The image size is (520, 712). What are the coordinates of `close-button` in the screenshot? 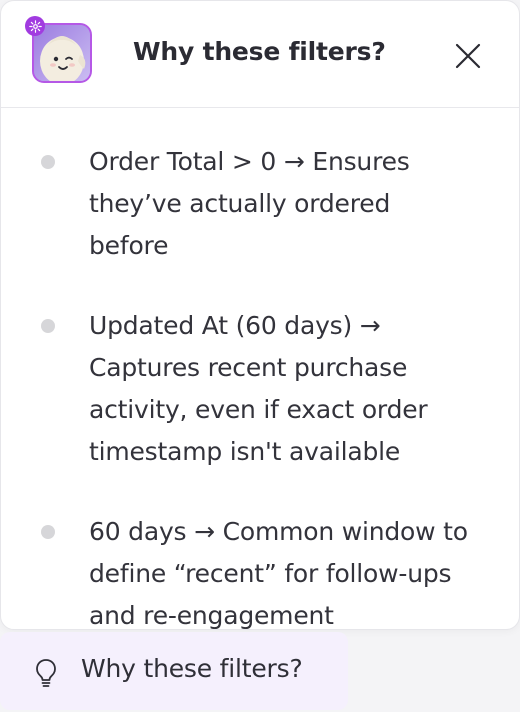 It's located at (468, 56).